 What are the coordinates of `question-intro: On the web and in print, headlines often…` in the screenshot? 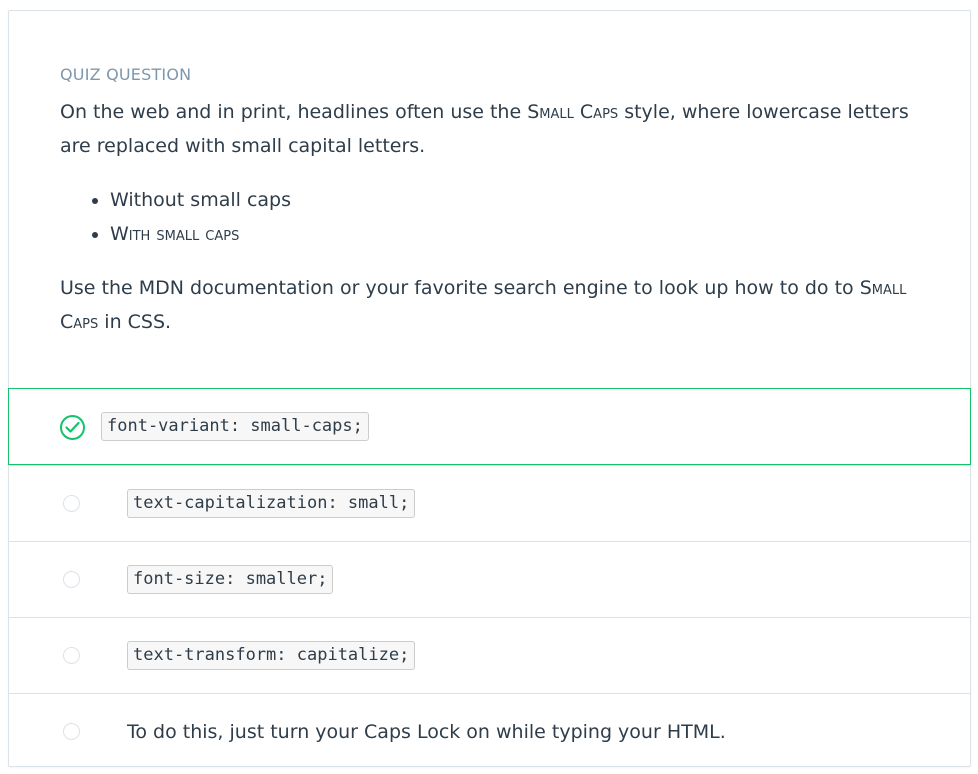 It's located at (489, 129).